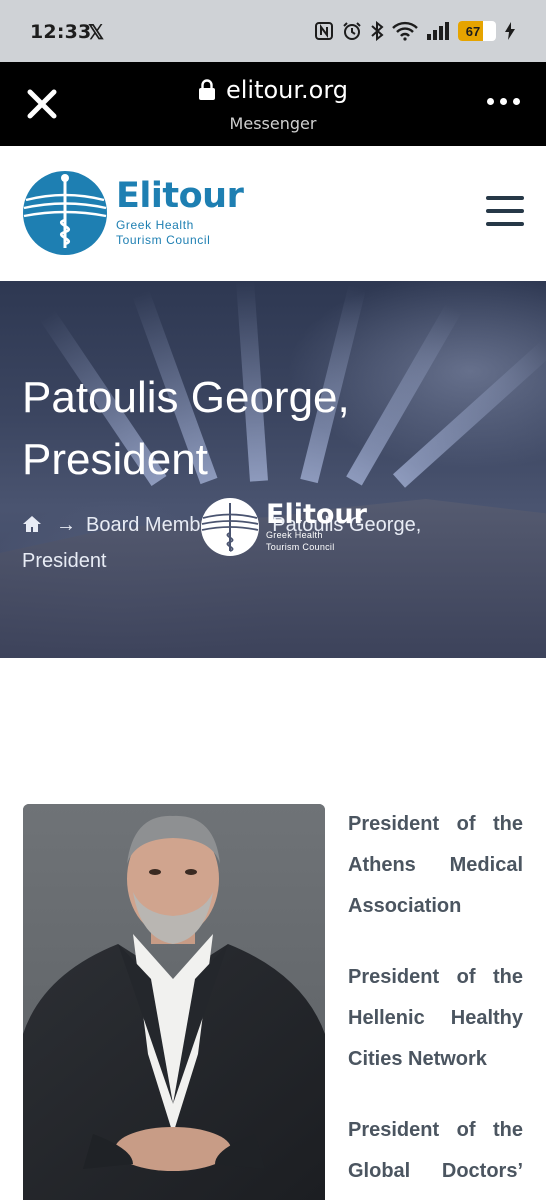 The width and height of the screenshot is (546, 1200). I want to click on x-app-icon: 𝕏, so click(96, 33).